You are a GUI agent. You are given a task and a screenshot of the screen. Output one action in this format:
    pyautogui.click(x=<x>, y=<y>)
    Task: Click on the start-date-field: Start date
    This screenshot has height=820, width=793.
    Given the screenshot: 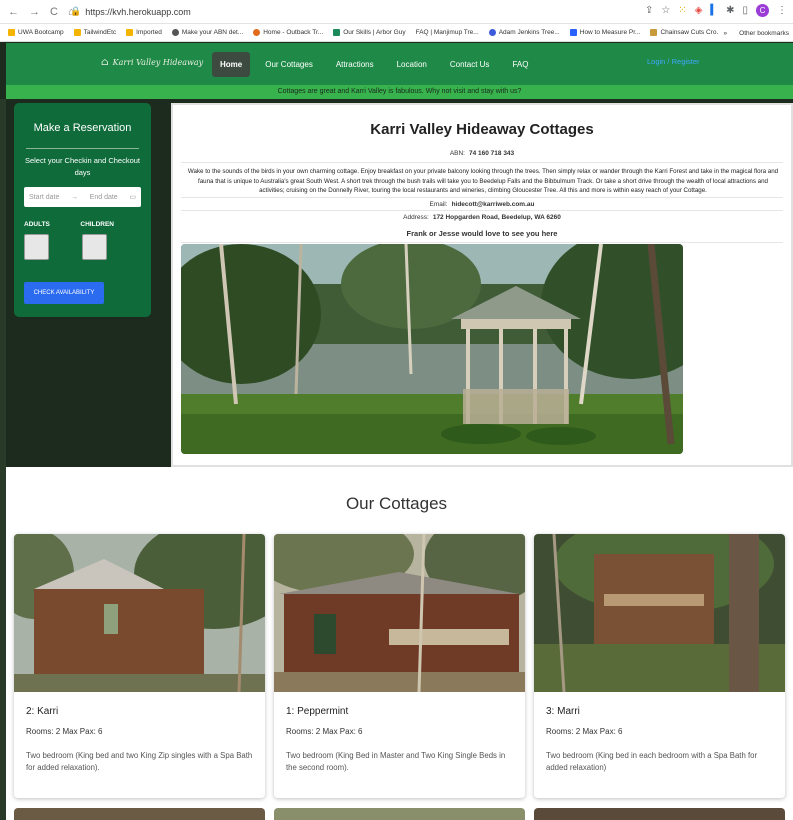 What is the action you would take?
    pyautogui.click(x=44, y=197)
    